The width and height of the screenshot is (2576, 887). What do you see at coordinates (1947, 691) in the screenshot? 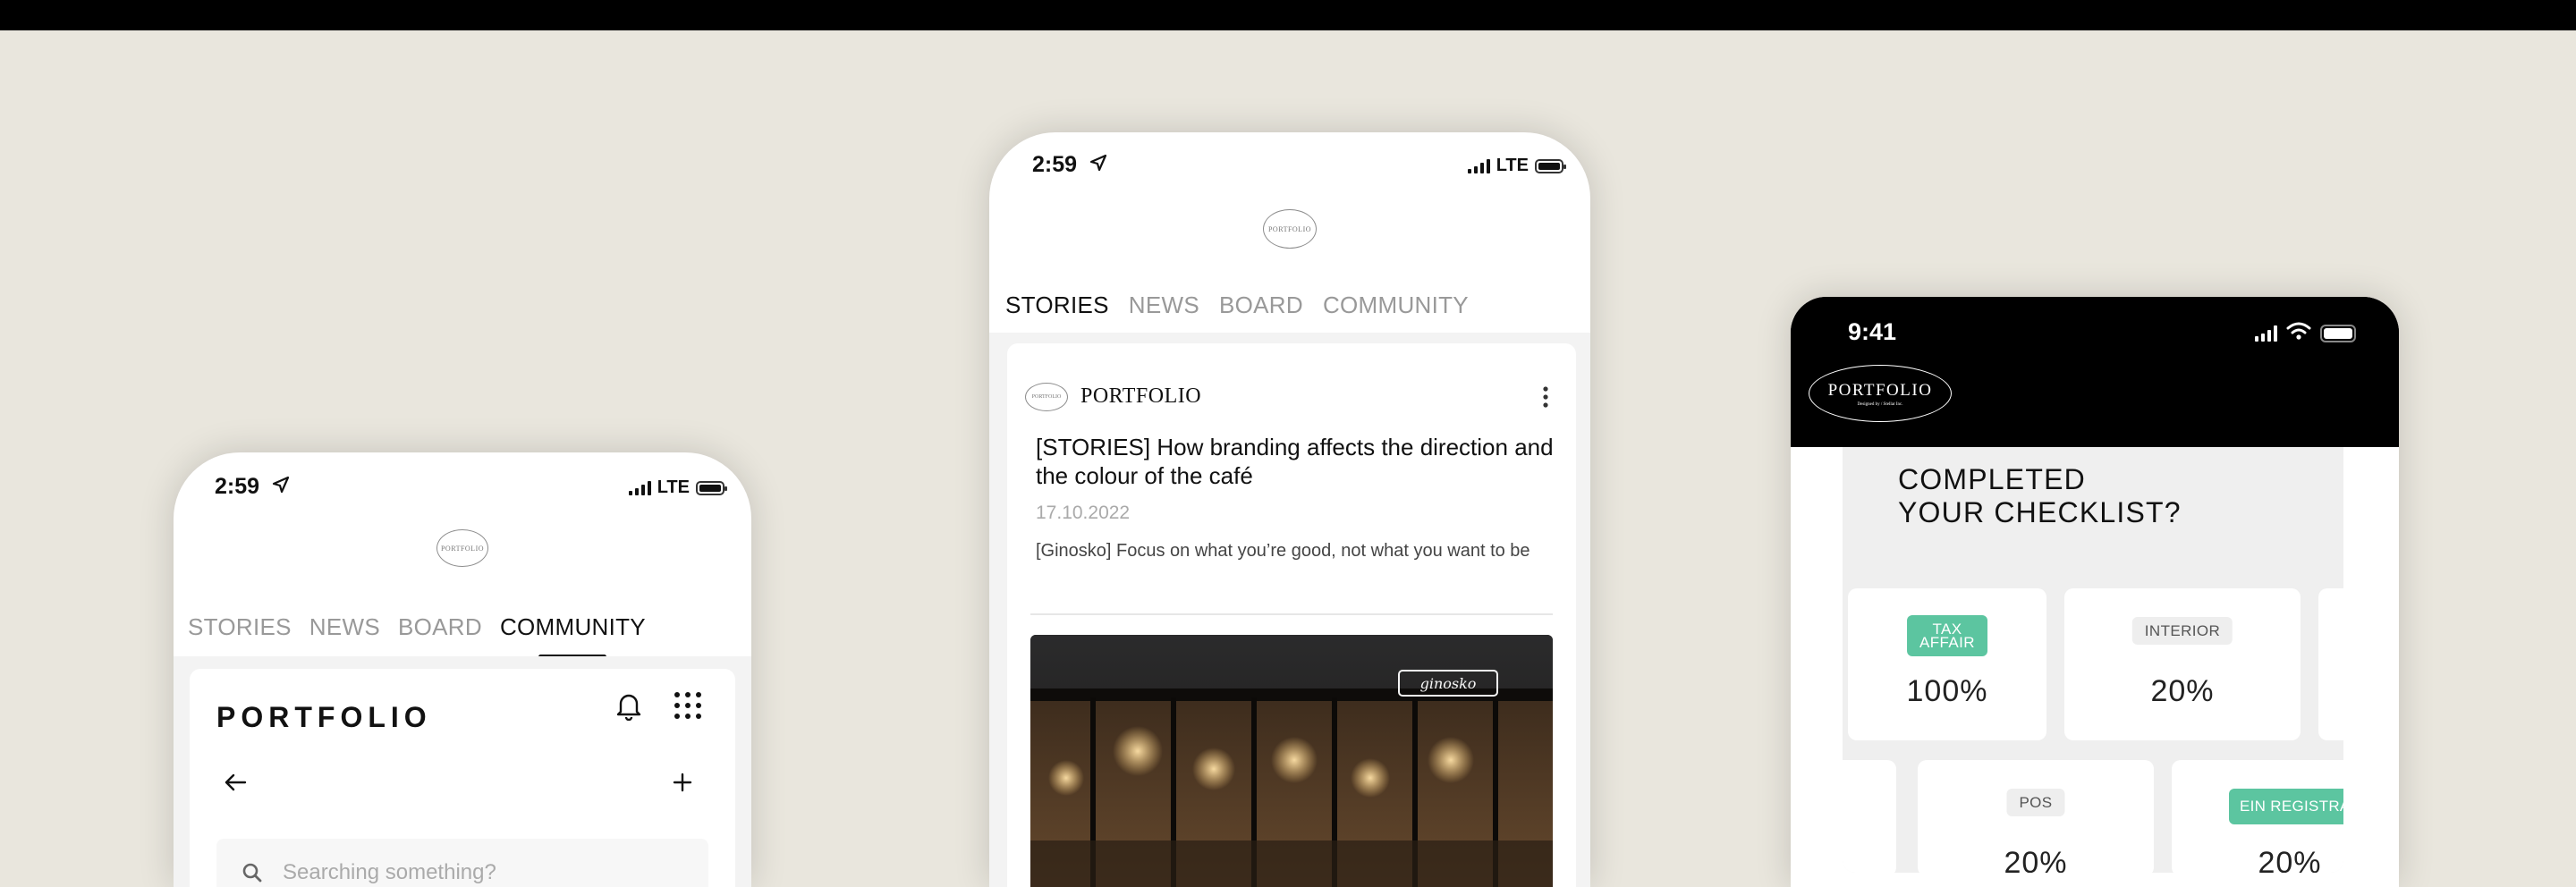
I see `completion-percent: 100%` at bounding box center [1947, 691].